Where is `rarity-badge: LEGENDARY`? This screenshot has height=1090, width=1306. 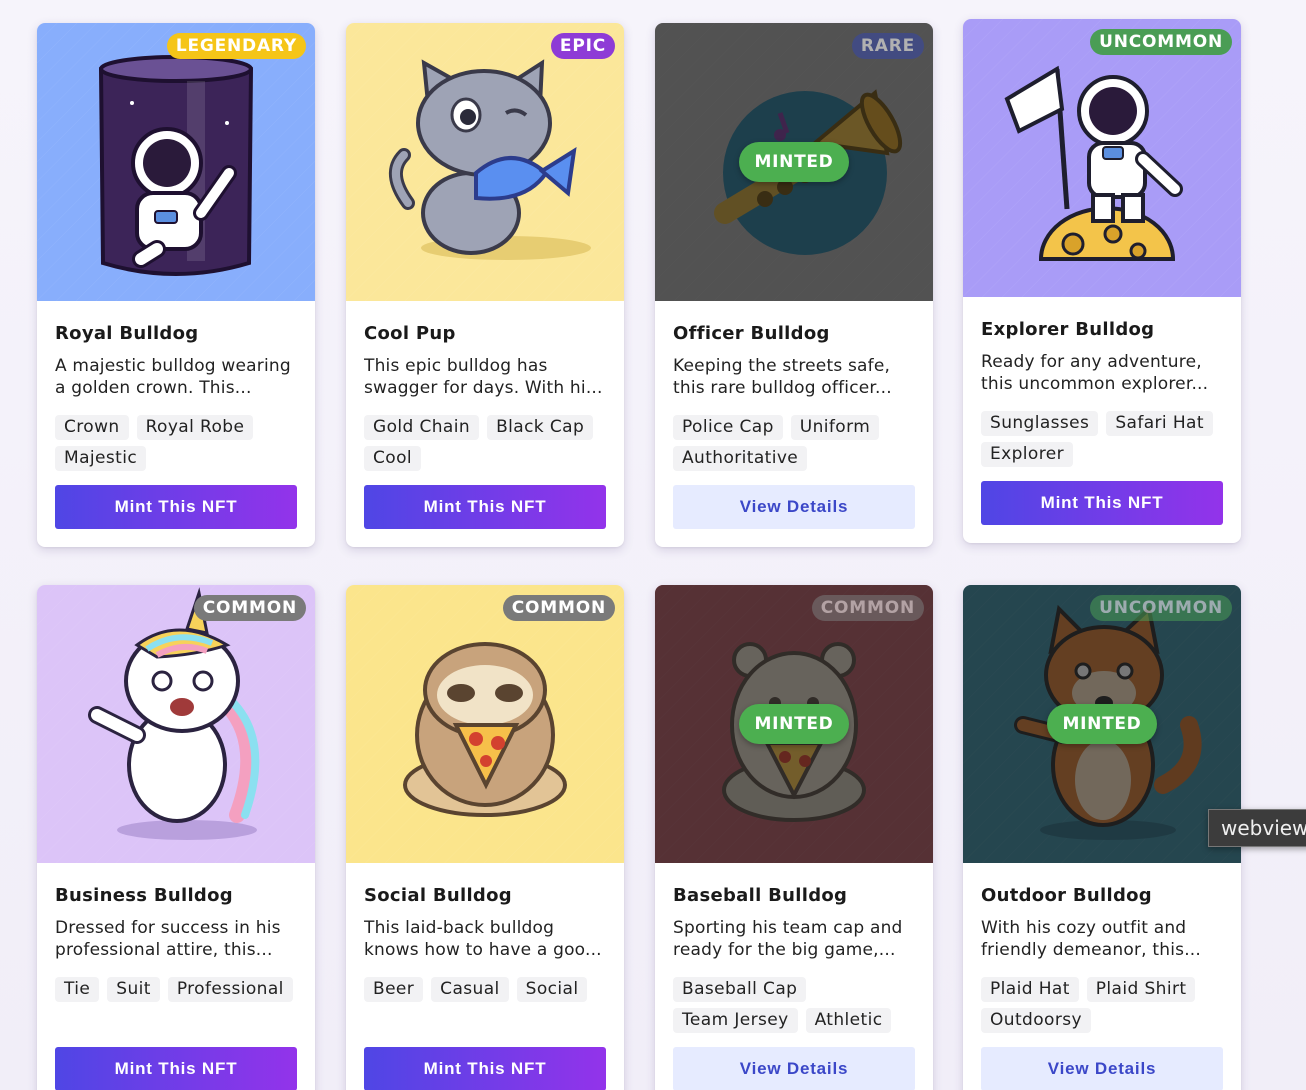 rarity-badge: LEGENDARY is located at coordinates (236, 46).